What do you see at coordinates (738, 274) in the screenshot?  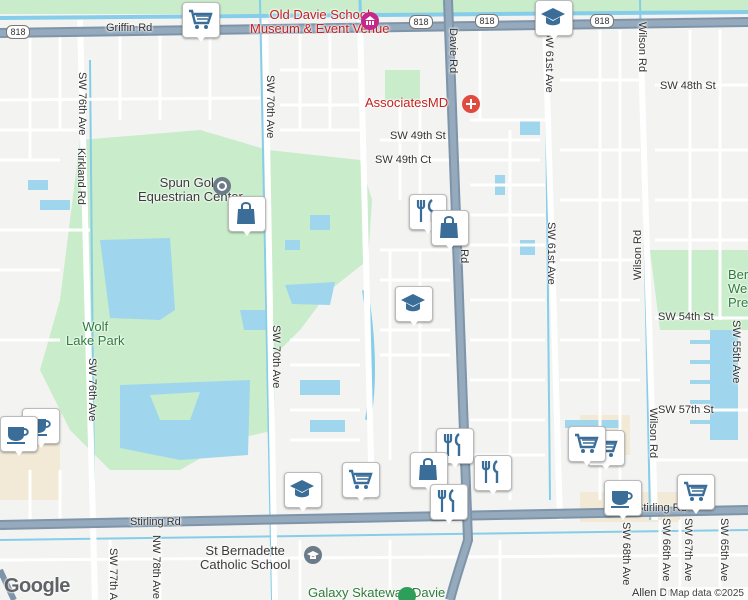 I see `place-name-line1: Ber` at bounding box center [738, 274].